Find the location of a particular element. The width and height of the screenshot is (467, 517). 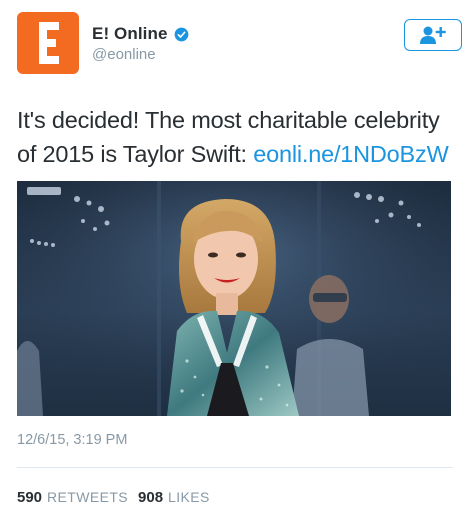

tweet-link: eonli.ne/1NDoBzW is located at coordinates (351, 154).